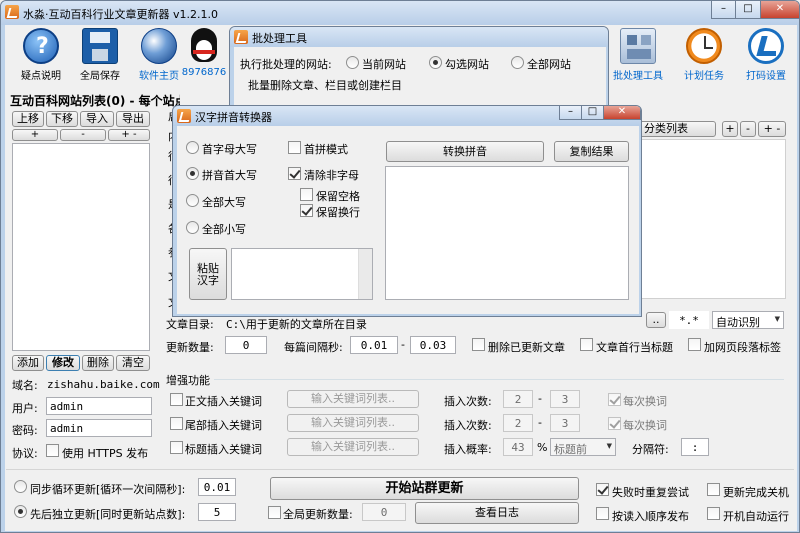  What do you see at coordinates (204, 46) in the screenshot?
I see `penguin-icon` at bounding box center [204, 46].